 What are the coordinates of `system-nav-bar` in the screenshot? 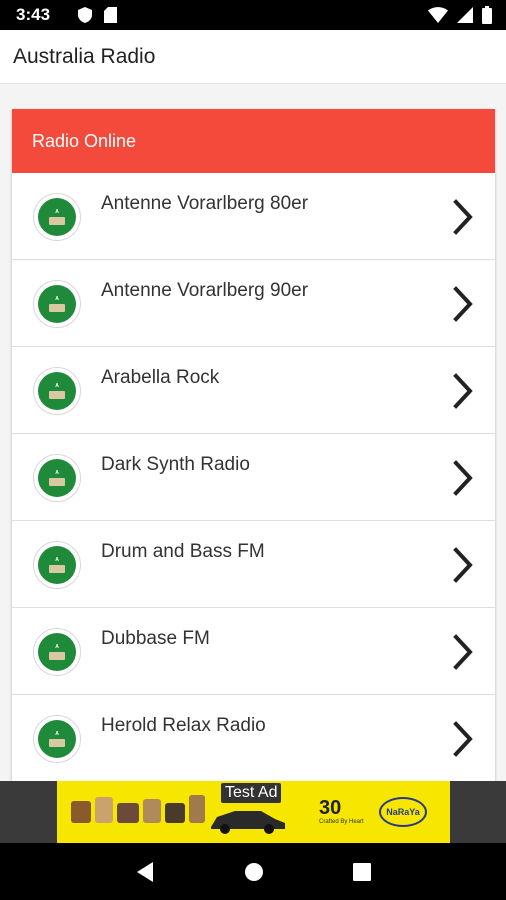 It's located at (253, 871).